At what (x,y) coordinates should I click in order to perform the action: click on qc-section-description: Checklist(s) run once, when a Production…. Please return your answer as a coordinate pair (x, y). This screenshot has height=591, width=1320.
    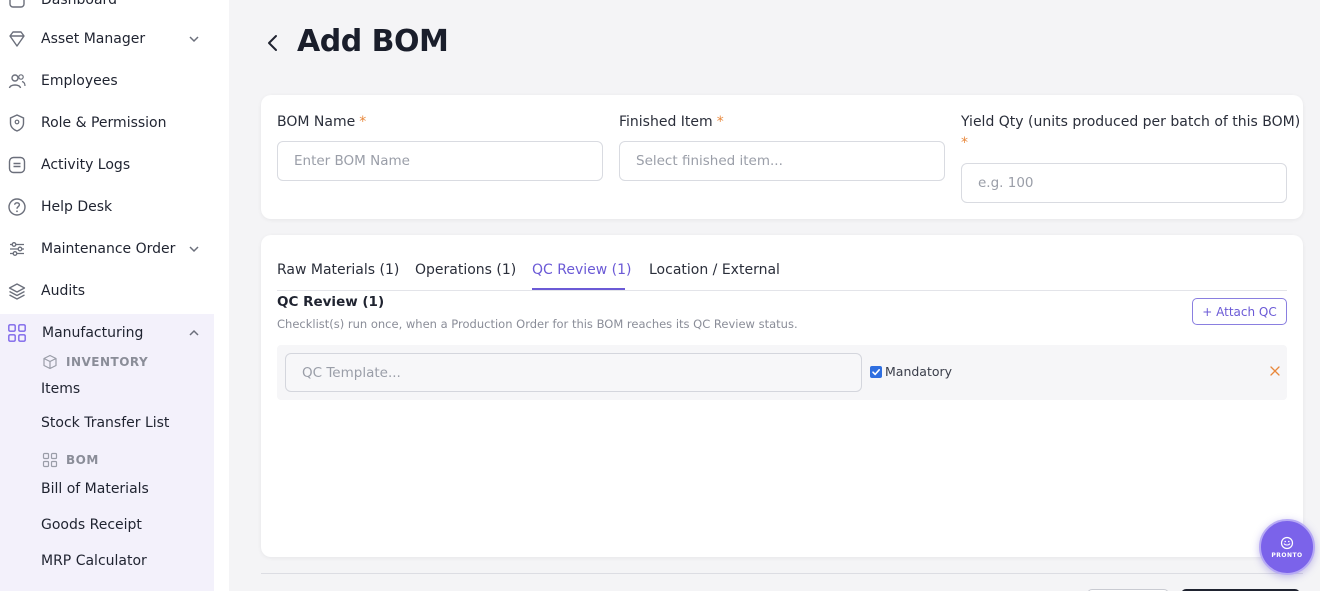
    Looking at the image, I should click on (537, 324).